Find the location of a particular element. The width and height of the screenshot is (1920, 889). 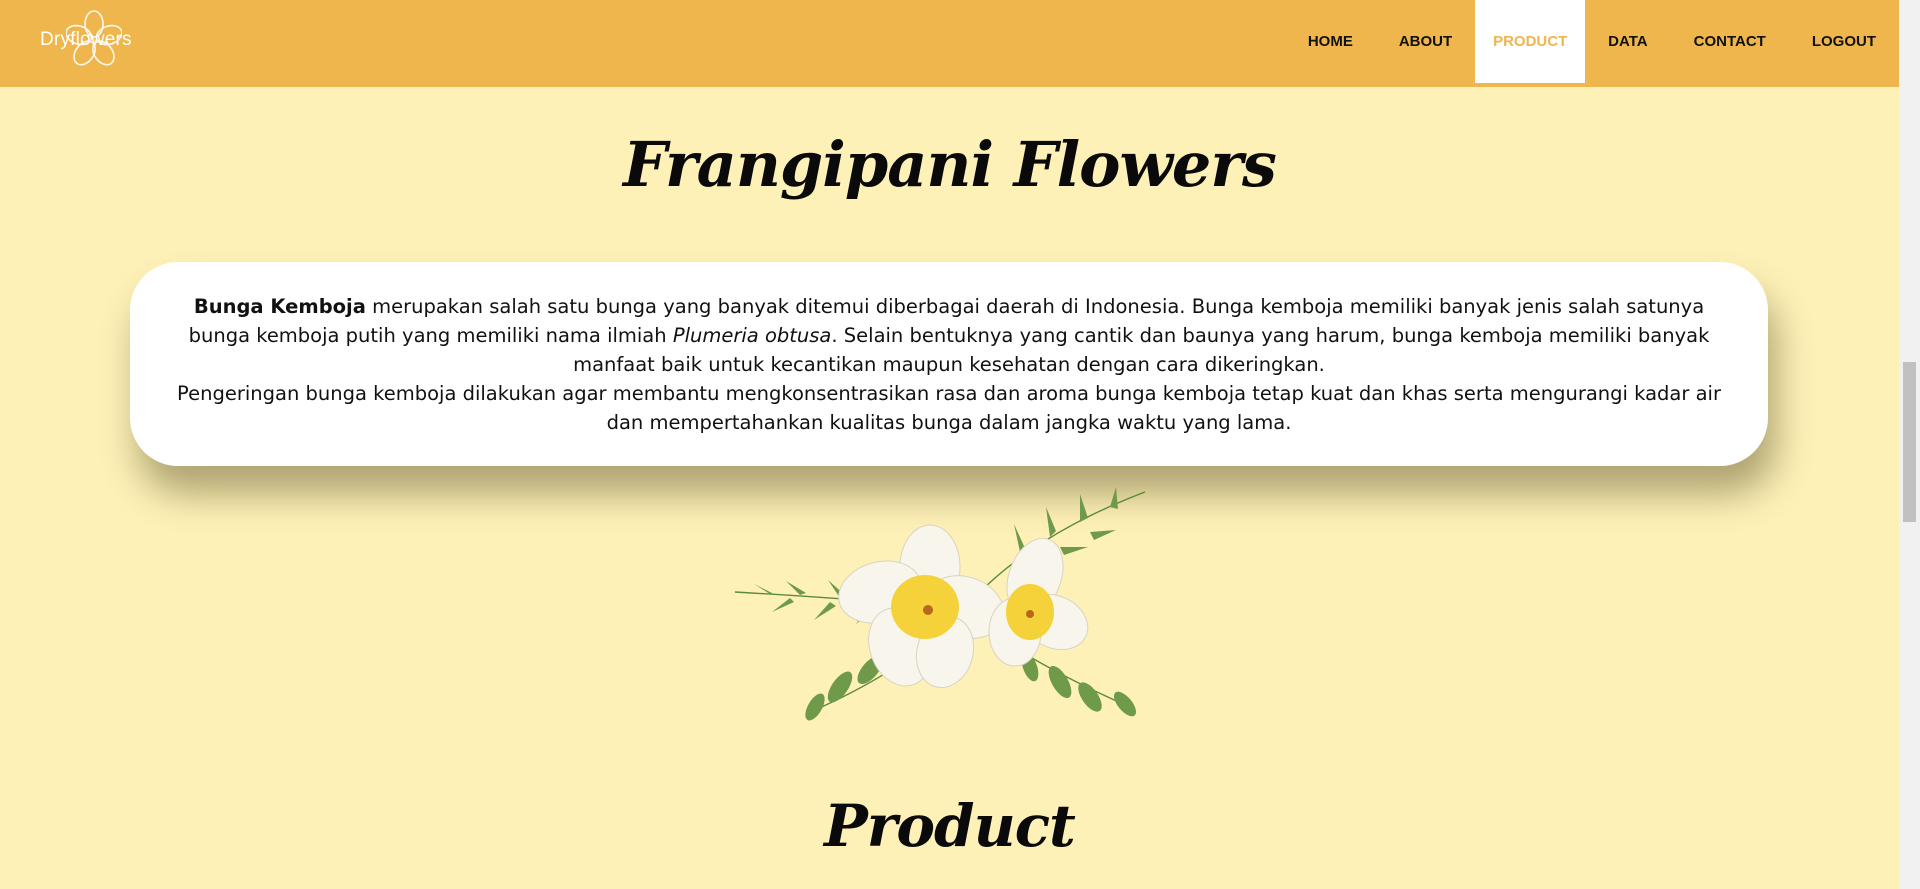

brand-logo: Dryflowers is located at coordinates (91, 38).